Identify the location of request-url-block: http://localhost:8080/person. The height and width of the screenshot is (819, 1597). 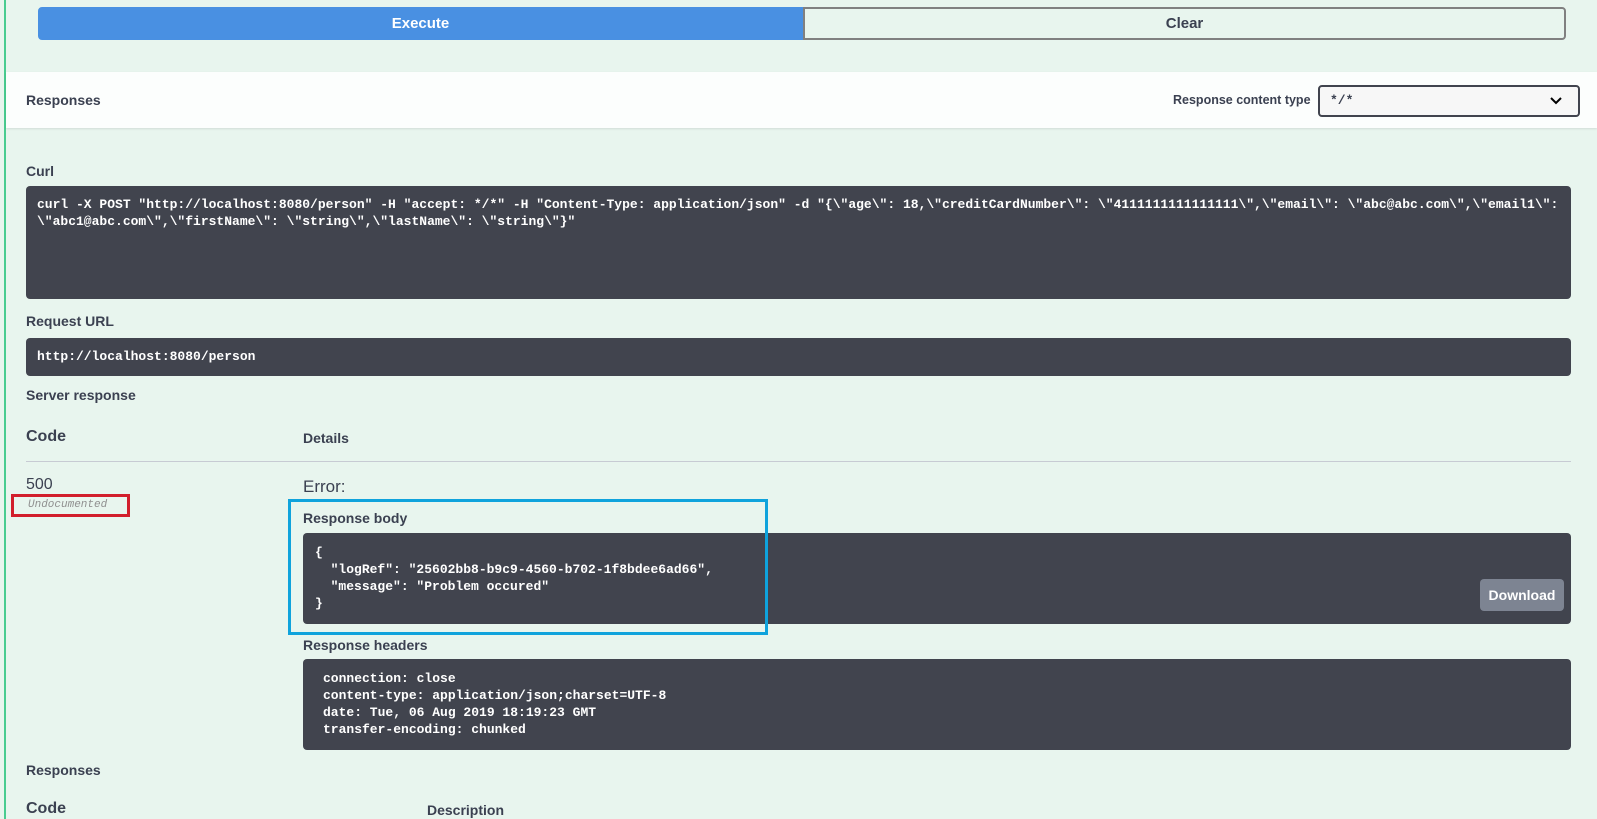
(798, 357).